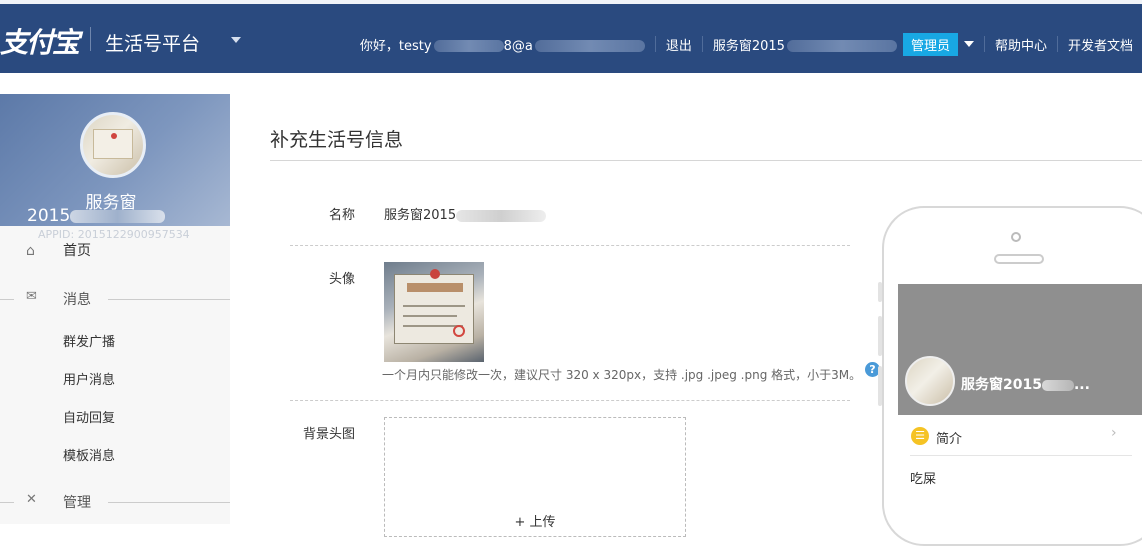 The width and height of the screenshot is (1142, 546). What do you see at coordinates (535, 477) in the screenshot?
I see `background-upload-area: + 上传` at bounding box center [535, 477].